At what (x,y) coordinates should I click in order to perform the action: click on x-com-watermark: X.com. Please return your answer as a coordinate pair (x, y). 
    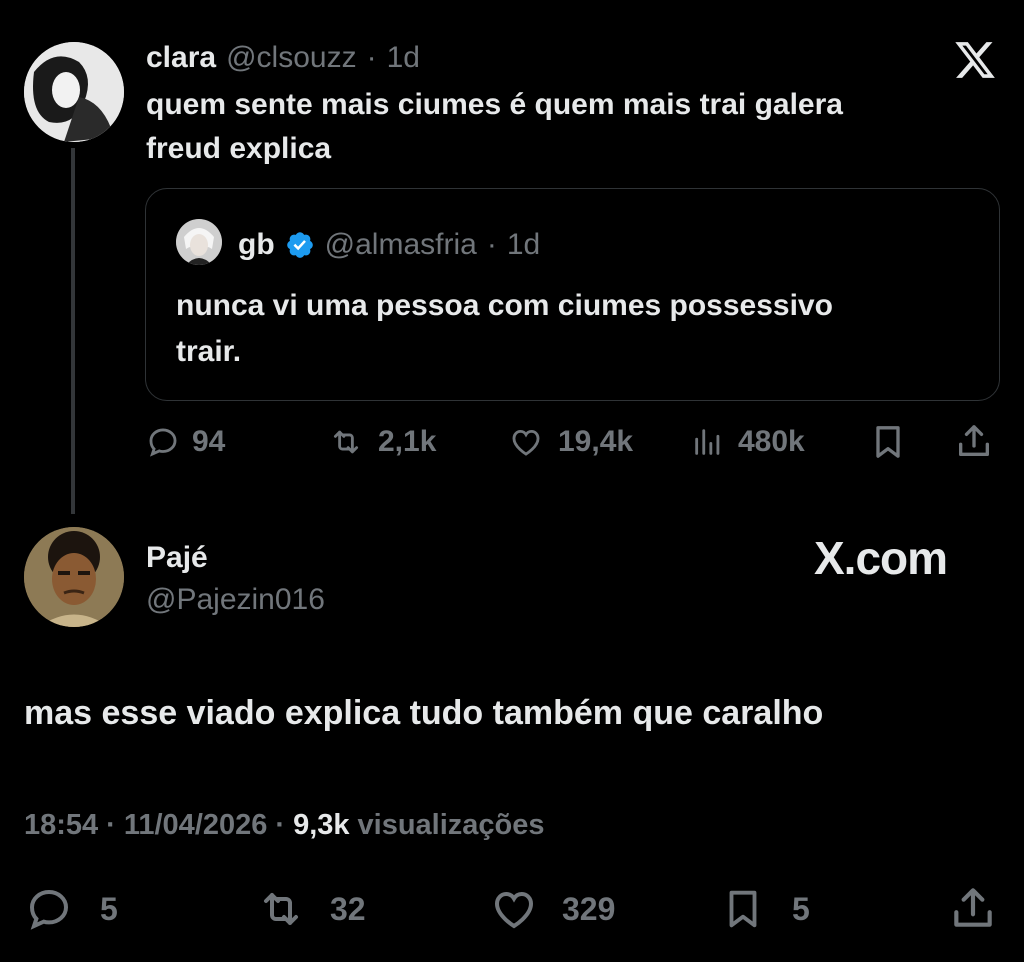
    Looking at the image, I should click on (881, 558).